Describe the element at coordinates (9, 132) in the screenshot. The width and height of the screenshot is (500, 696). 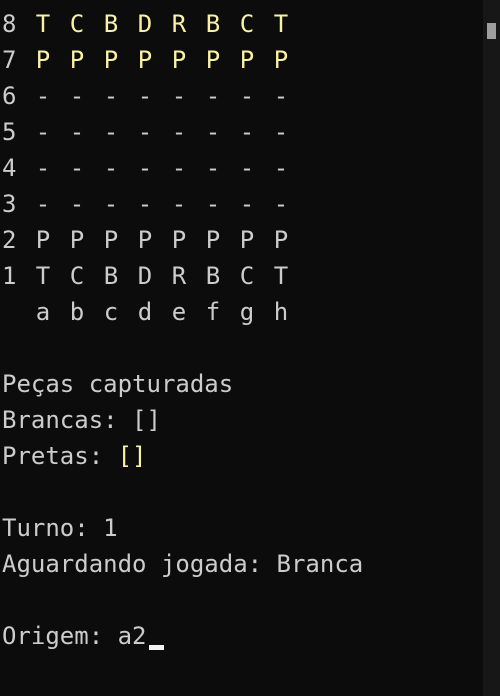
I see `rank-label: 5` at that location.